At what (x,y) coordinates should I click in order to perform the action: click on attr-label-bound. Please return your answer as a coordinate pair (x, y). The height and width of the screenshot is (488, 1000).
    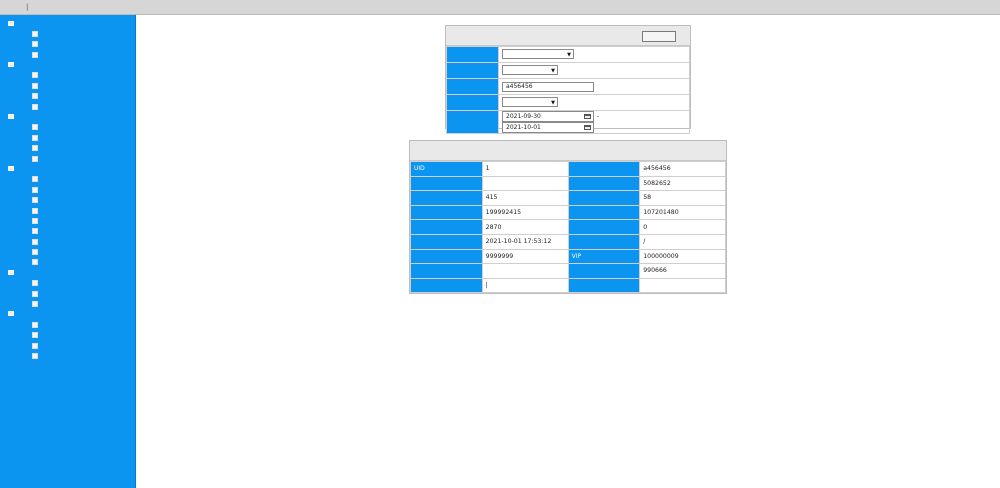
    Looking at the image, I should click on (446, 227).